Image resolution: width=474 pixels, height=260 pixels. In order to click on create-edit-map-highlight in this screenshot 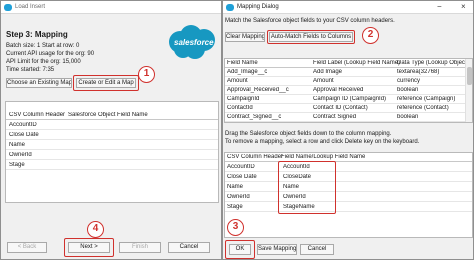, I will do `click(106, 83)`.